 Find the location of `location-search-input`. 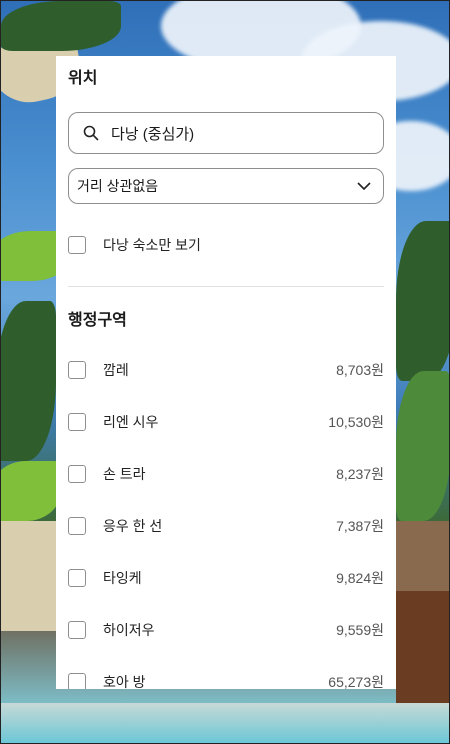

location-search-input is located at coordinates (236, 133).